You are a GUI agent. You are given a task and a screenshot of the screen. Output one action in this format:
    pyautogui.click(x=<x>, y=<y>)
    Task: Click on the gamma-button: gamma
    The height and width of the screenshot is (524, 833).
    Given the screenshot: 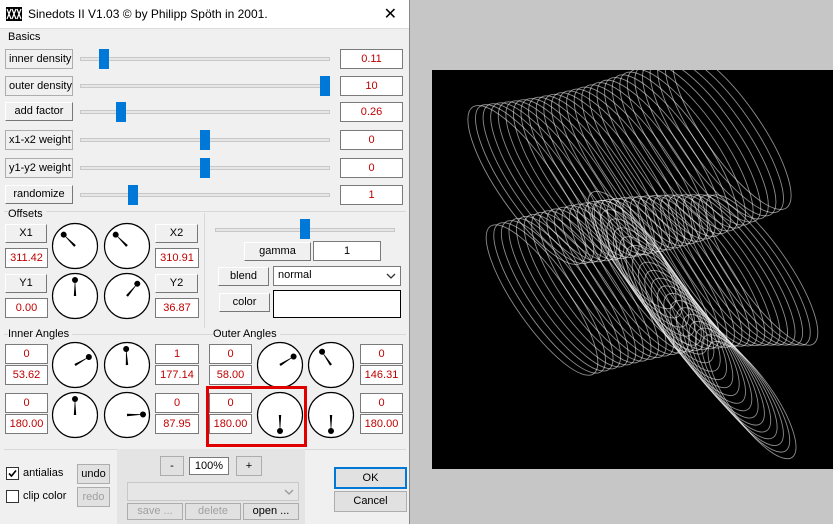 What is the action you would take?
    pyautogui.click(x=277, y=251)
    